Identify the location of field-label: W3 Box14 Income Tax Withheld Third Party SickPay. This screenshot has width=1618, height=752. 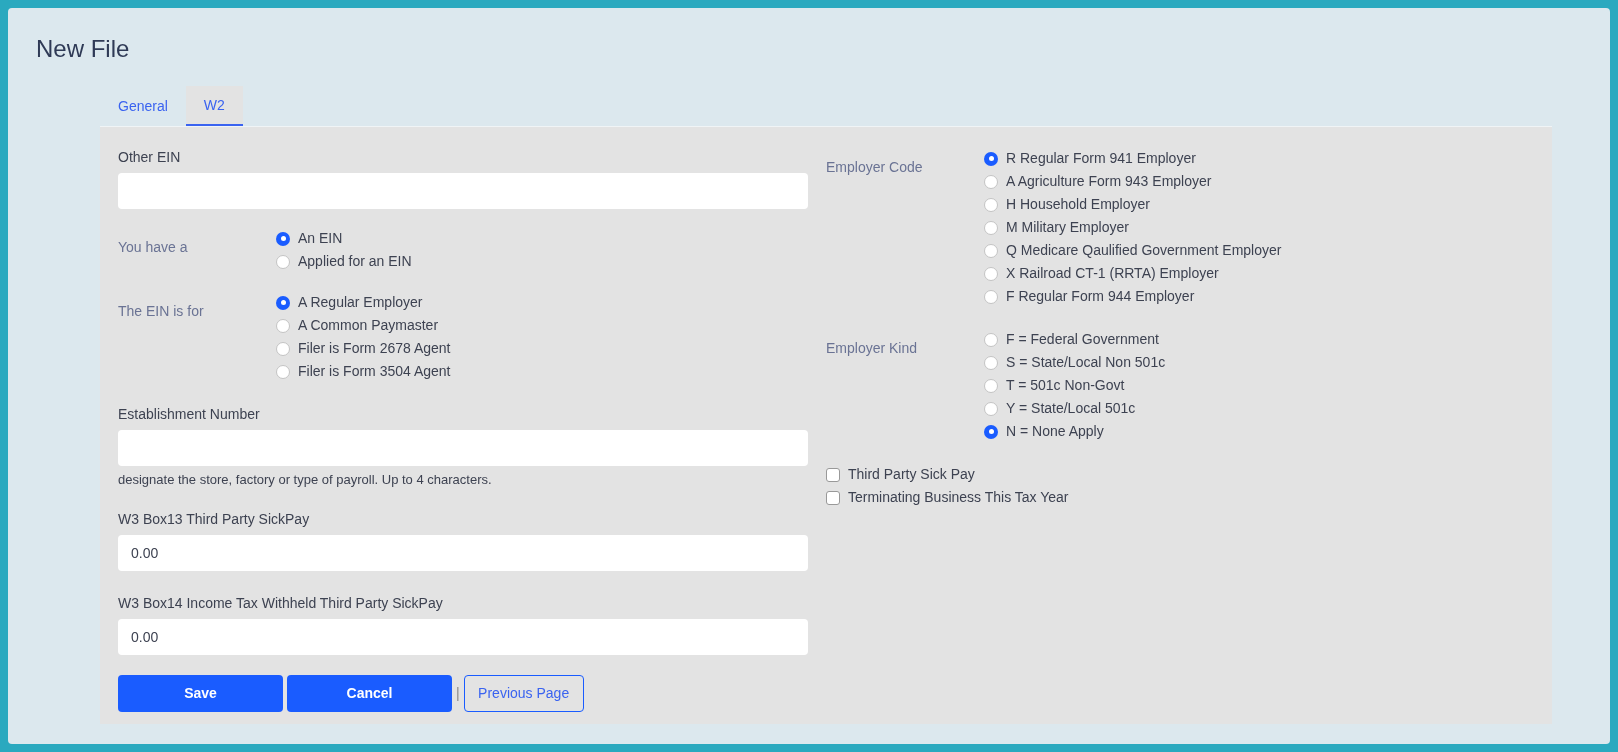
(281, 603).